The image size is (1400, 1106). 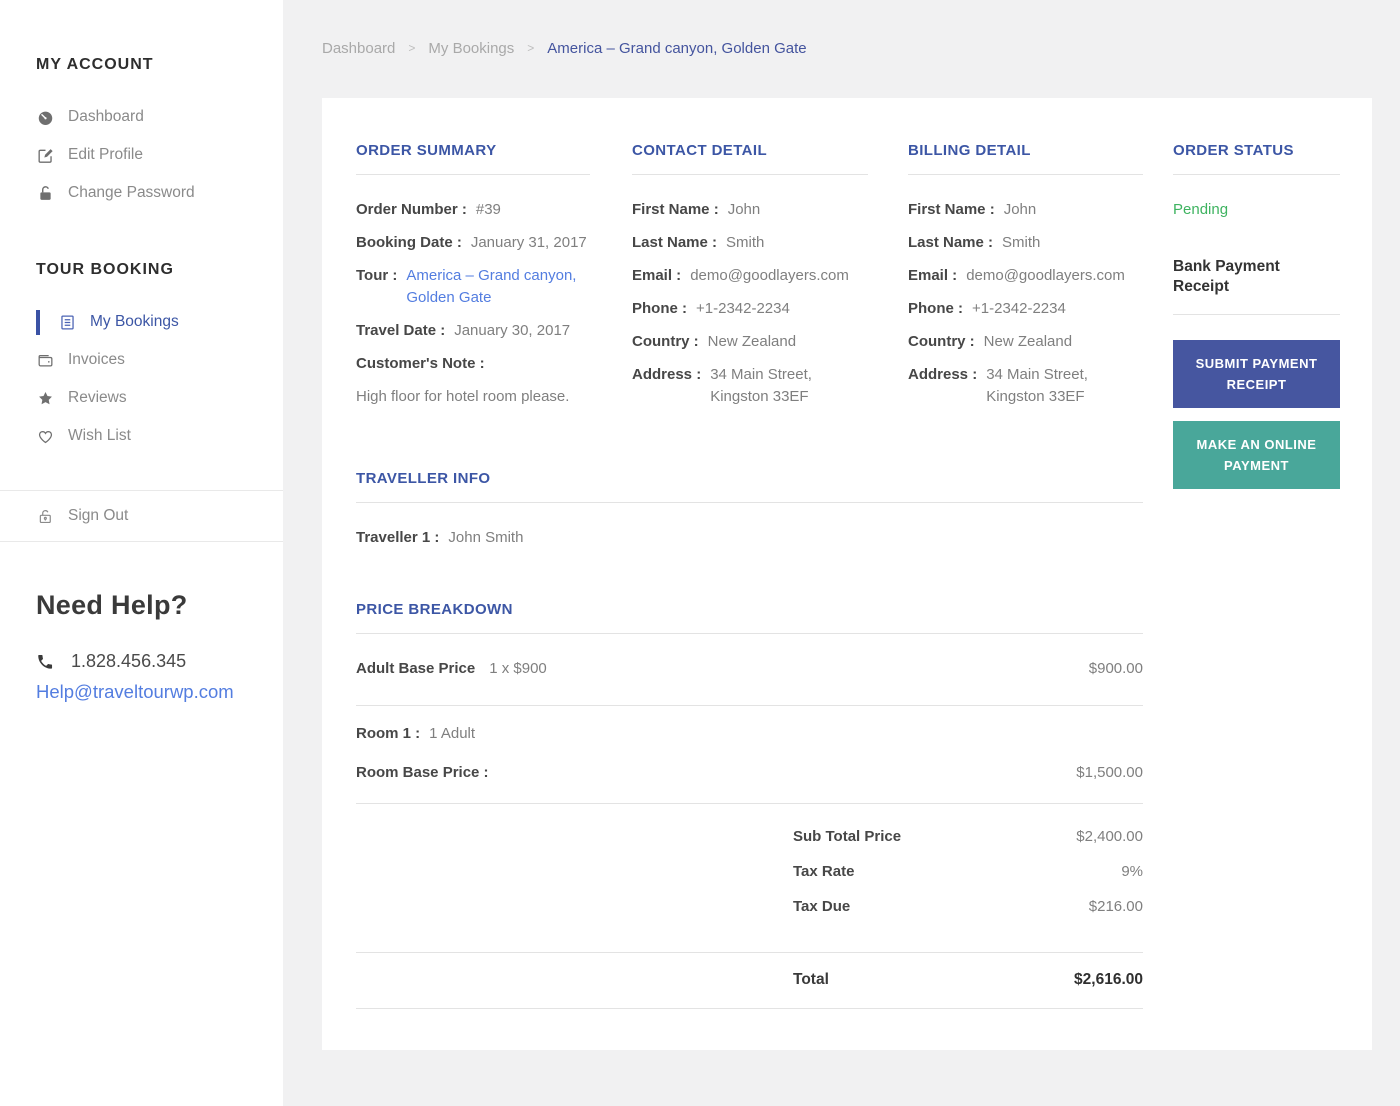 What do you see at coordinates (141, 516) in the screenshot?
I see `sidebar-item-sign-out: Sign Out` at bounding box center [141, 516].